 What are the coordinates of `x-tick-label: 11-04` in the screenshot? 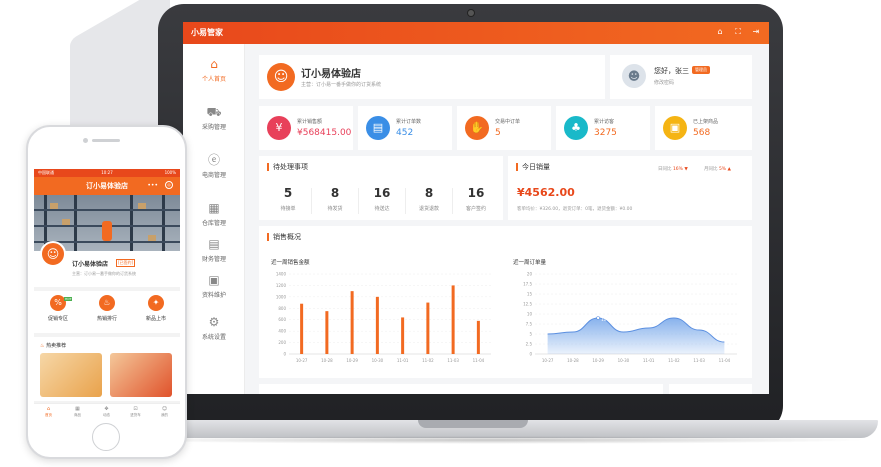 It's located at (725, 360).